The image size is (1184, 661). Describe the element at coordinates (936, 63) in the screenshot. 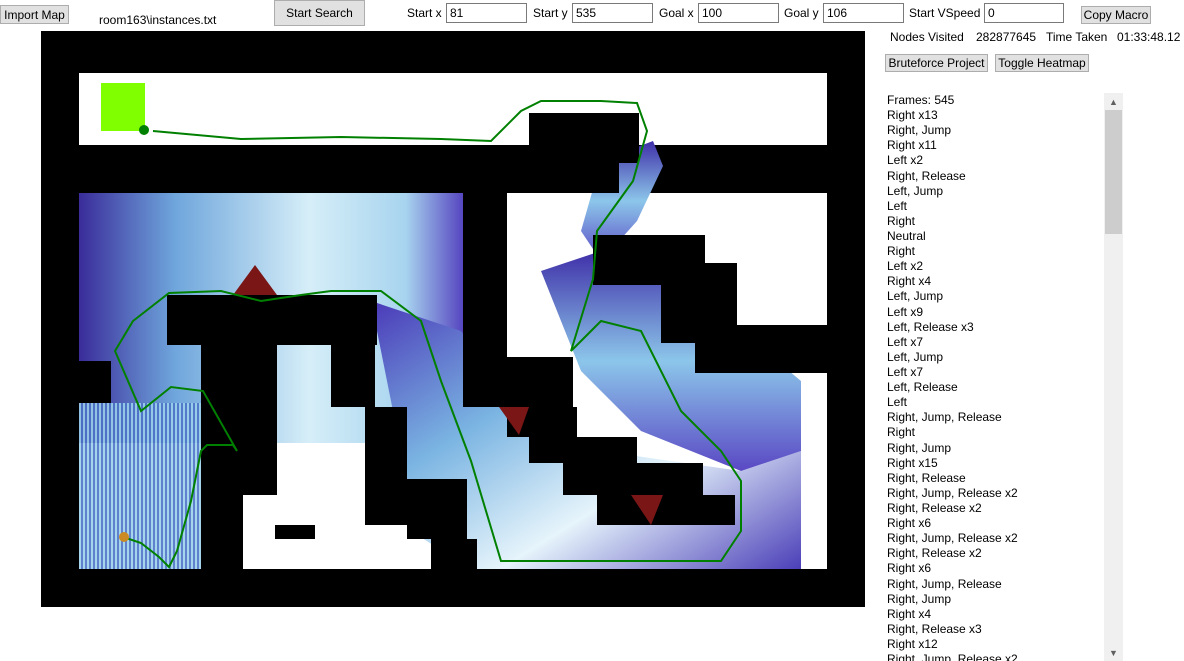

I see `bruteforce-project-button: Bruteforce Project` at that location.